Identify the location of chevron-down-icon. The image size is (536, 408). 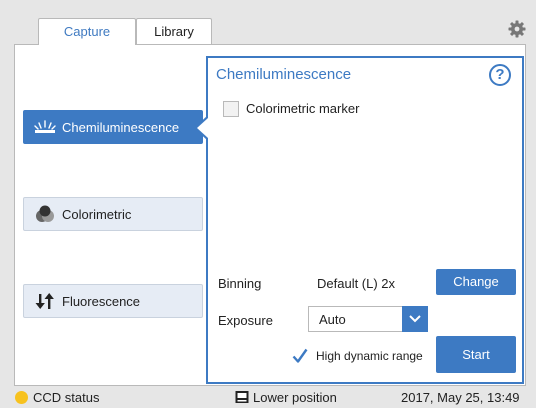
(415, 319).